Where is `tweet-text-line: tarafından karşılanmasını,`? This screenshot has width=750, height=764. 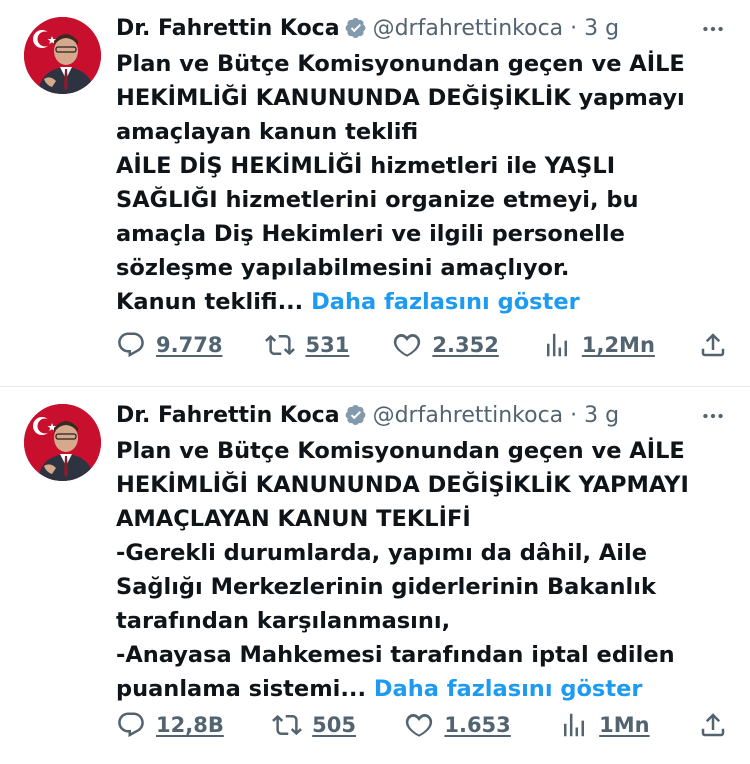
tweet-text-line: tarafından karşılanmasını, is located at coordinates (283, 621).